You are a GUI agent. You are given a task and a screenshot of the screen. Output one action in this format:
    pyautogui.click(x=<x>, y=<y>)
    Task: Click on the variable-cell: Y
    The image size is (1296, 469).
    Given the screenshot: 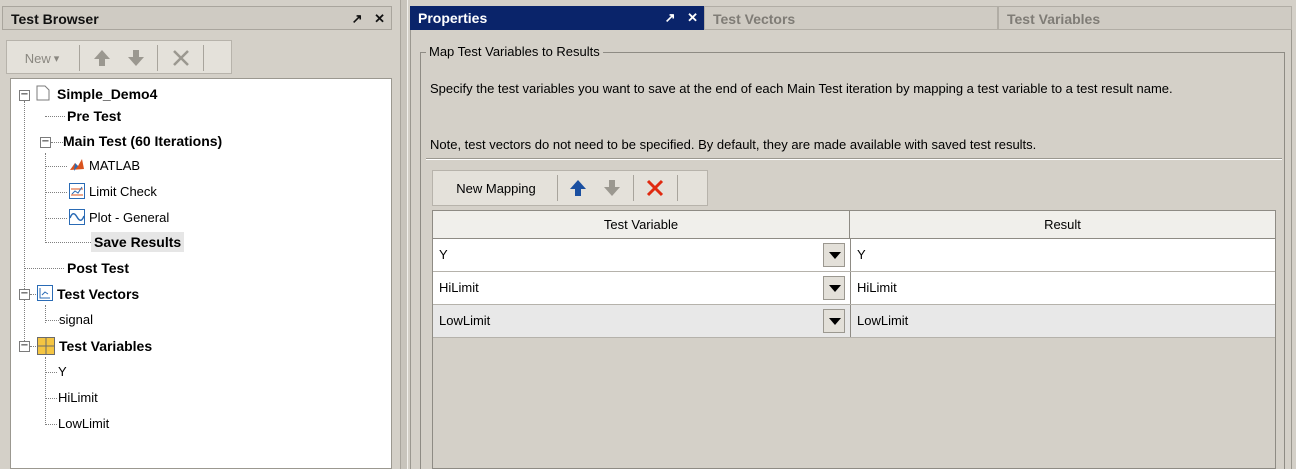 What is the action you would take?
    pyautogui.click(x=627, y=255)
    